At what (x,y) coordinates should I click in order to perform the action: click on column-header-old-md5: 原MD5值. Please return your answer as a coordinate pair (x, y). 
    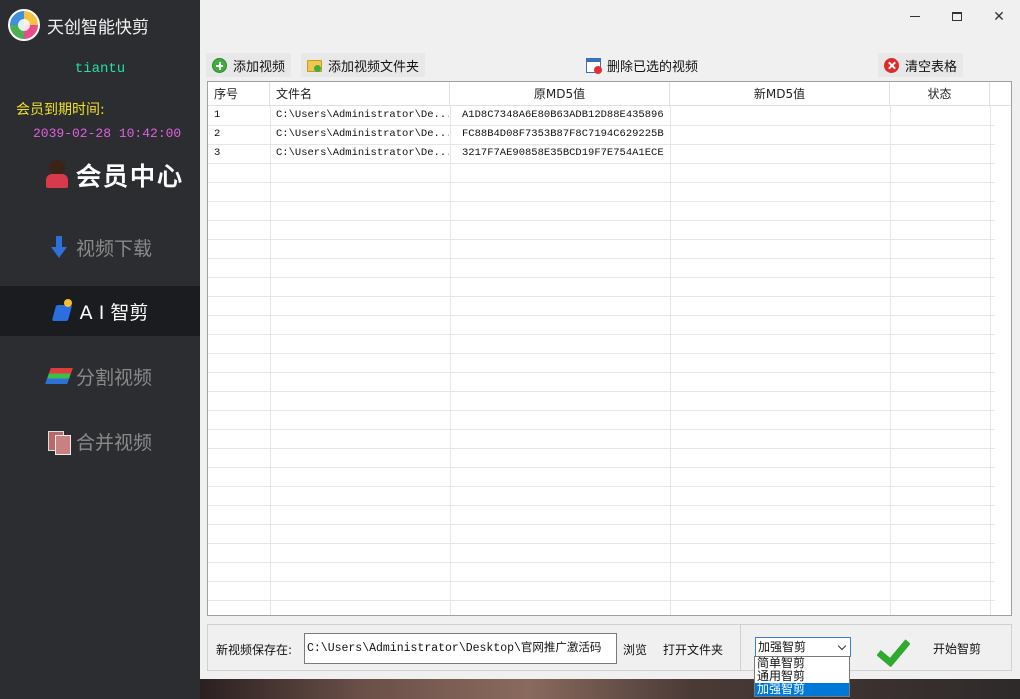
    Looking at the image, I should click on (560, 94).